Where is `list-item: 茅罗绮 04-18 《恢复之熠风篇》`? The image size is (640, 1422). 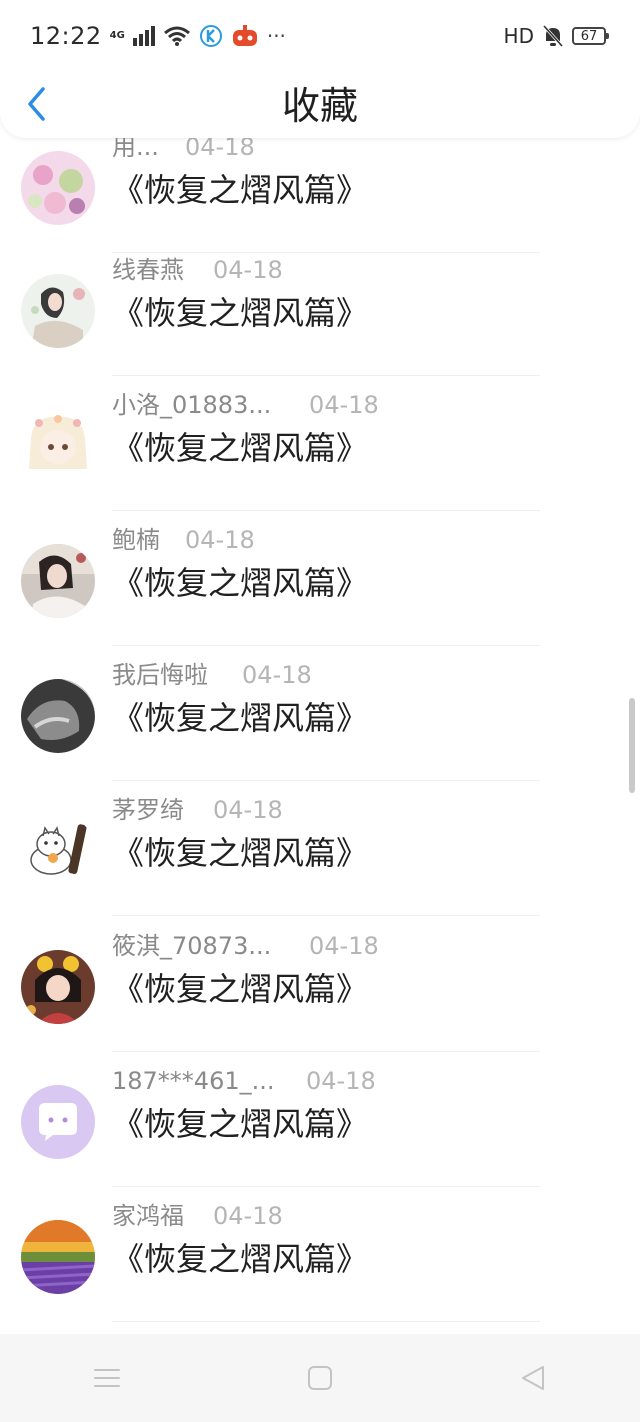 list-item: 茅罗绮 04-18 《恢复之熠风篇》 is located at coordinates (320, 848).